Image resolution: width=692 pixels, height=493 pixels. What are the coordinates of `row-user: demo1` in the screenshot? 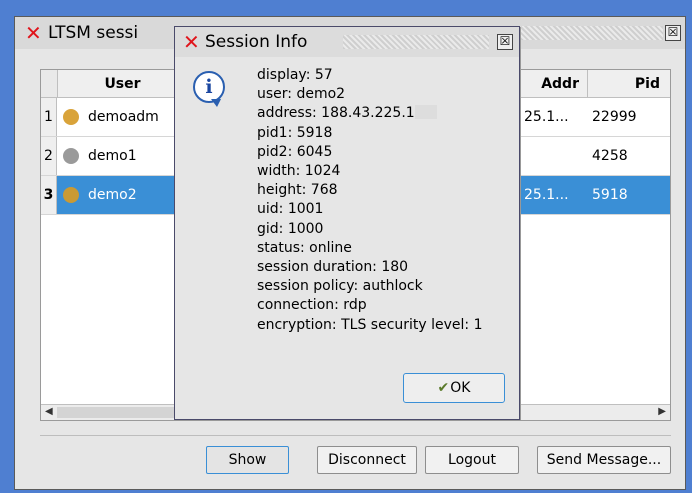 It's located at (112, 156).